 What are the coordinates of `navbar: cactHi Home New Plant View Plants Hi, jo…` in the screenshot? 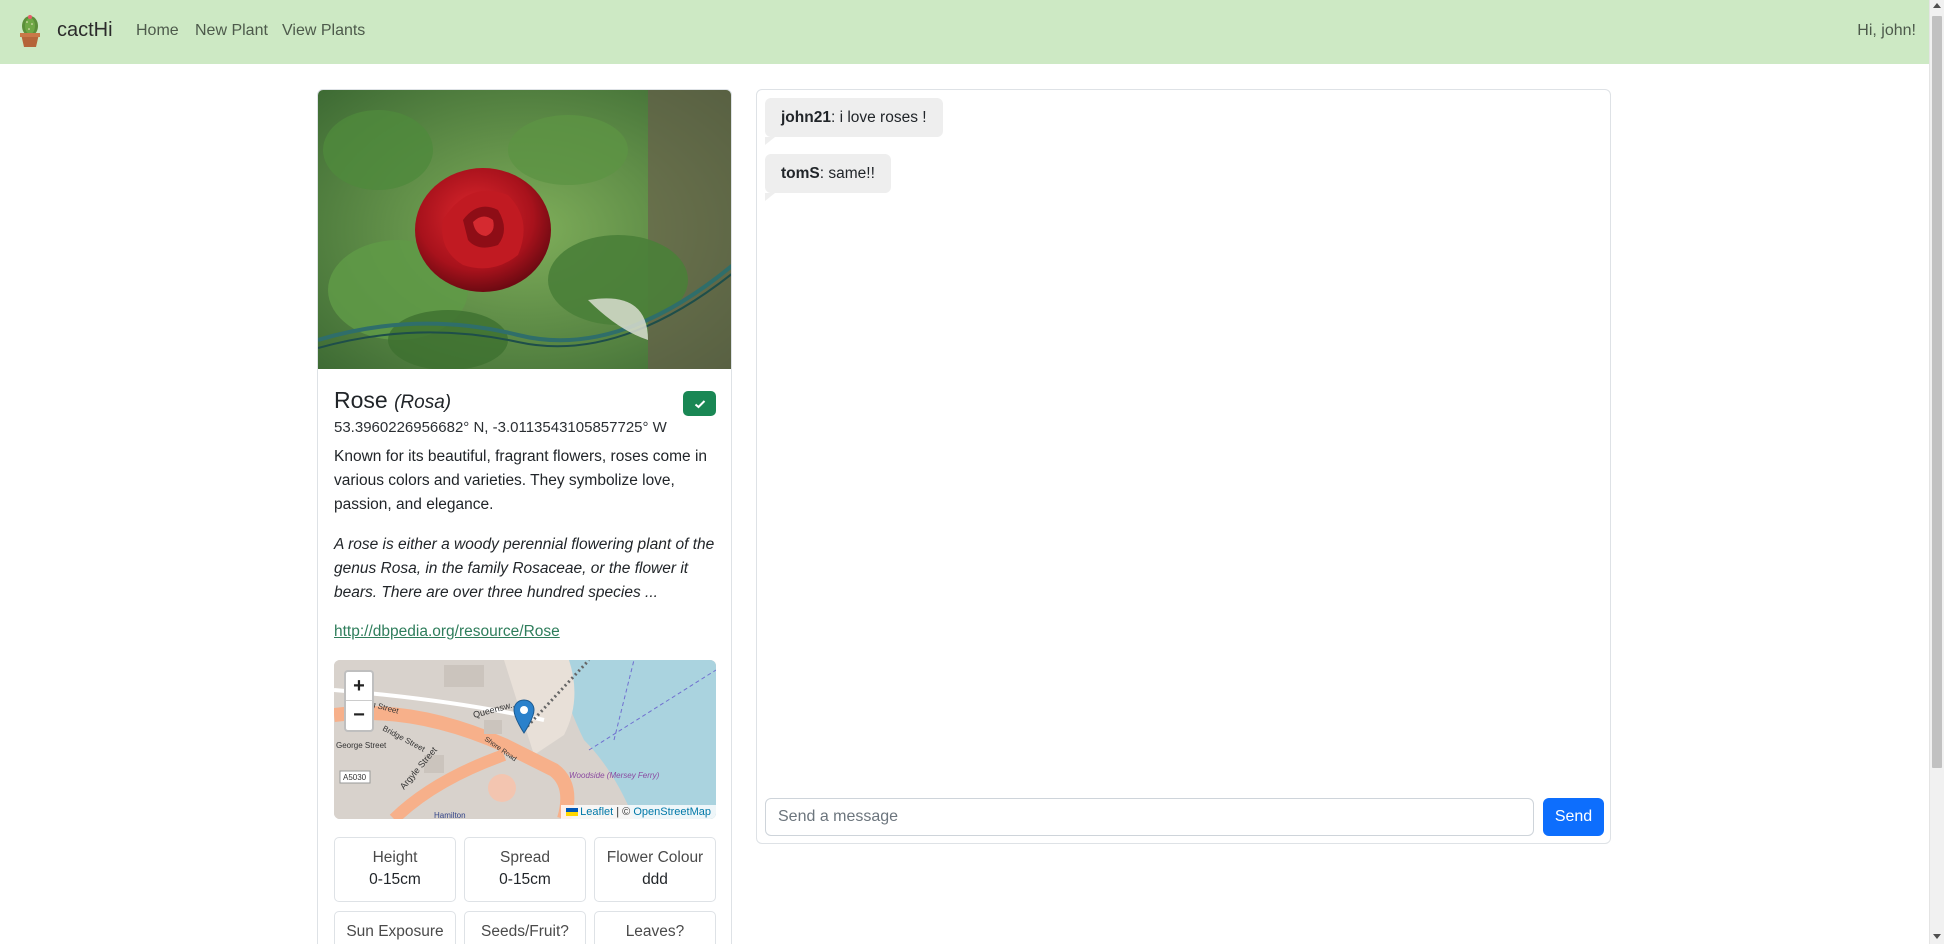 It's located at (964, 32).